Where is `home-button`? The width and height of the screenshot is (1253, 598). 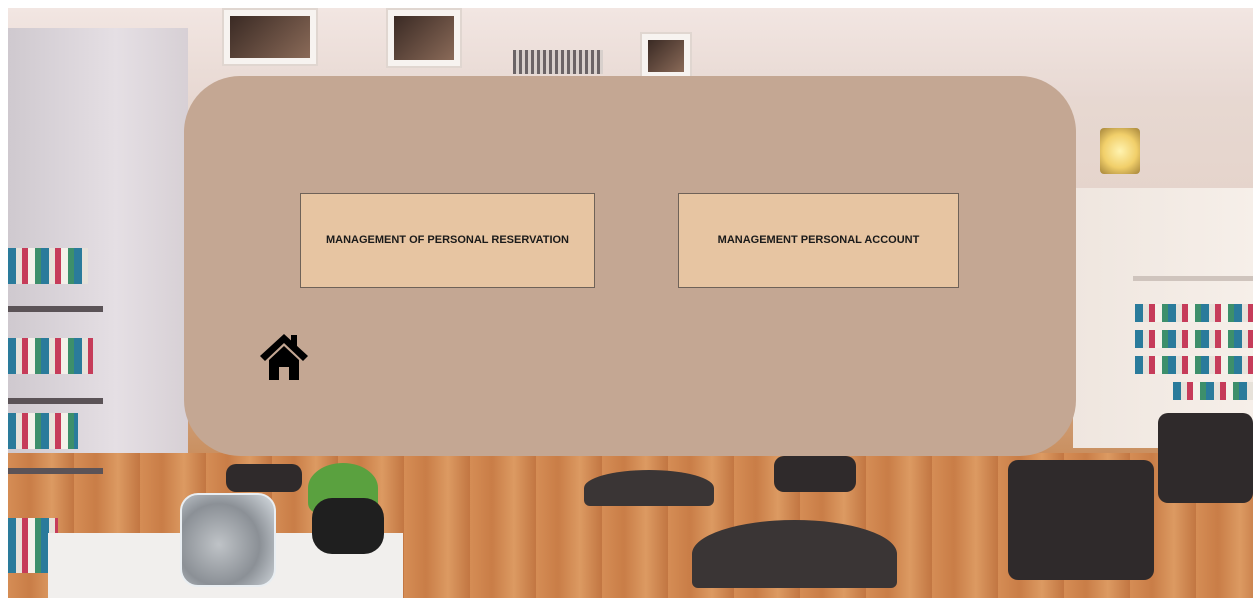
home-button is located at coordinates (284, 356).